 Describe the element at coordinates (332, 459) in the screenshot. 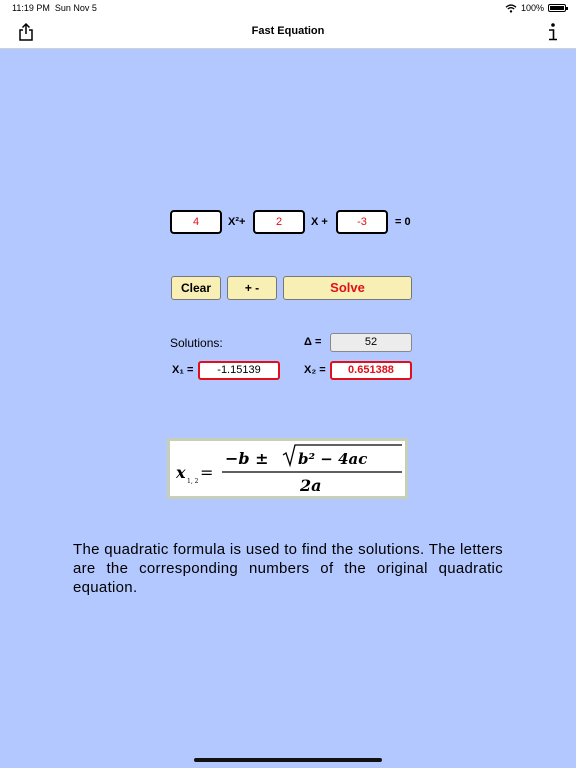

I see `formula-radicand: b² − 4ac` at that location.